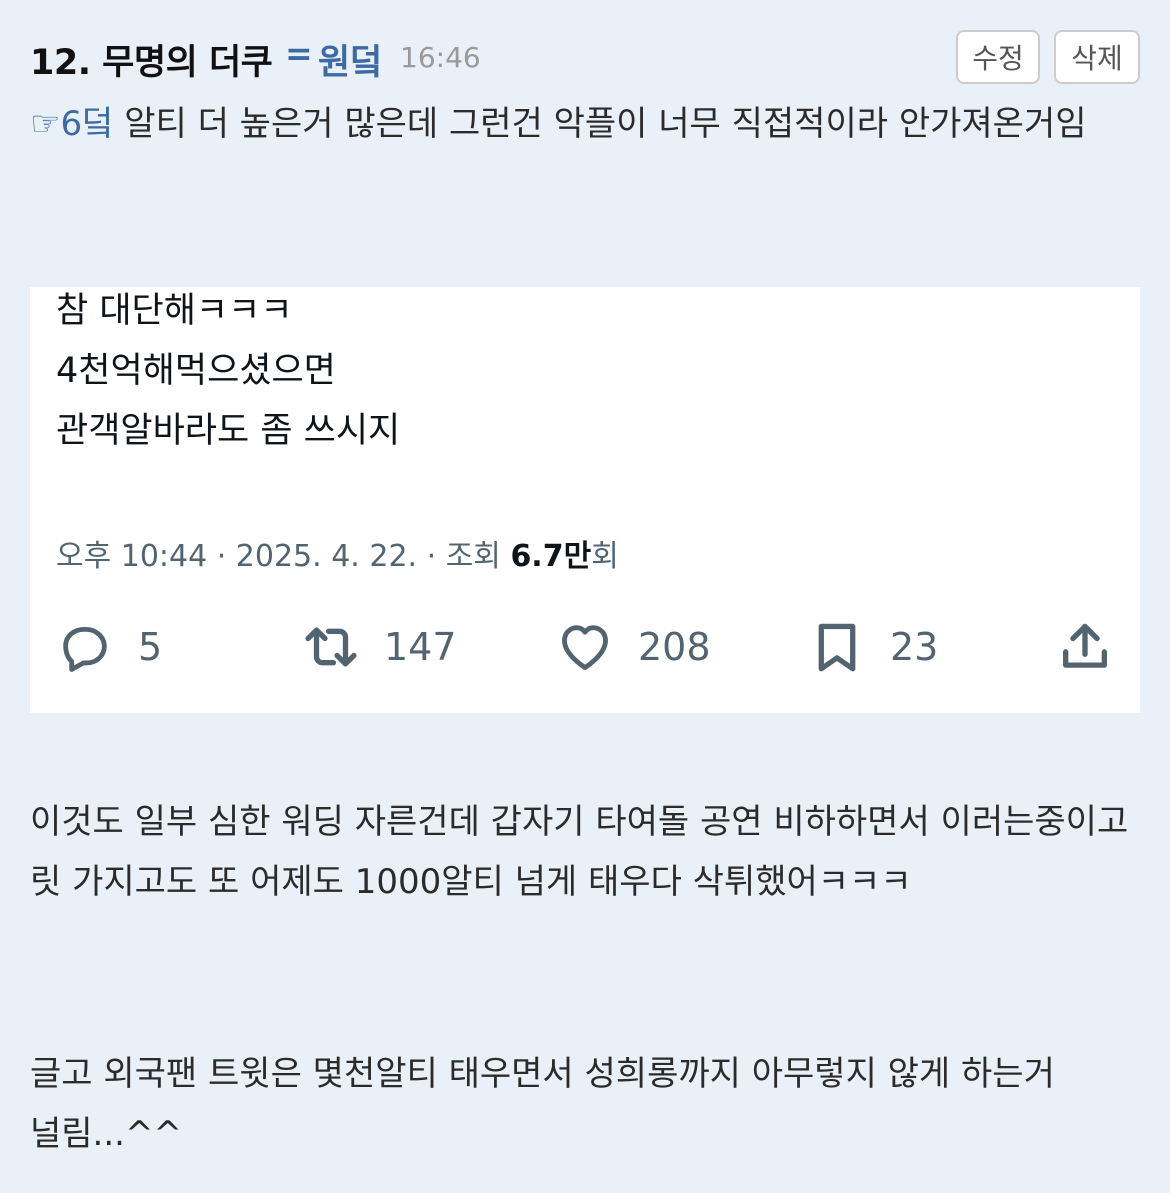 The width and height of the screenshot is (1170, 1193). I want to click on bookmark-action: 23, so click(873, 647).